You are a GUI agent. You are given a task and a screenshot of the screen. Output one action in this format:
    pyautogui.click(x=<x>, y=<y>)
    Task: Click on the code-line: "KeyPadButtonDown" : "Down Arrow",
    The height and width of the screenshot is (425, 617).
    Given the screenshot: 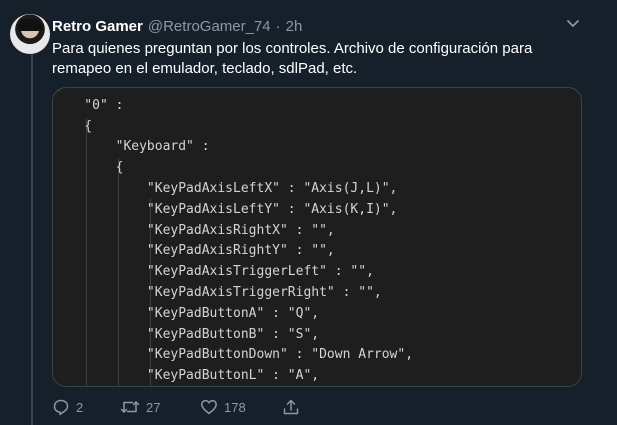 What is the action you would take?
    pyautogui.click(x=233, y=355)
    